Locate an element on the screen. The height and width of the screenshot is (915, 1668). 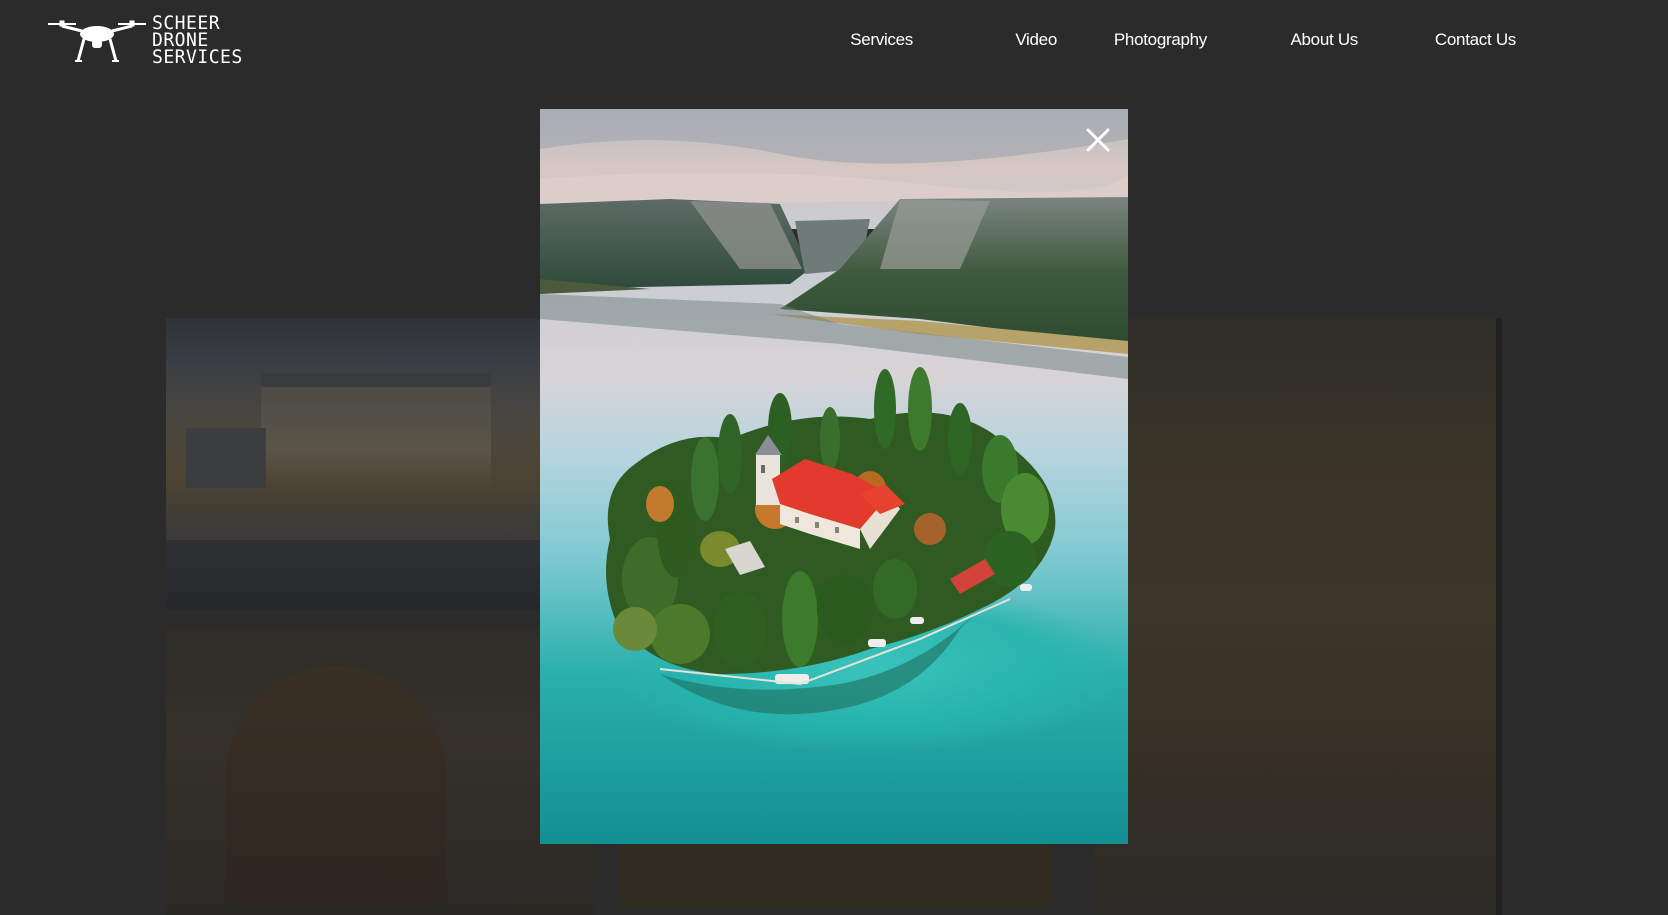
a-frame-cabin is located at coordinates (336, 786).